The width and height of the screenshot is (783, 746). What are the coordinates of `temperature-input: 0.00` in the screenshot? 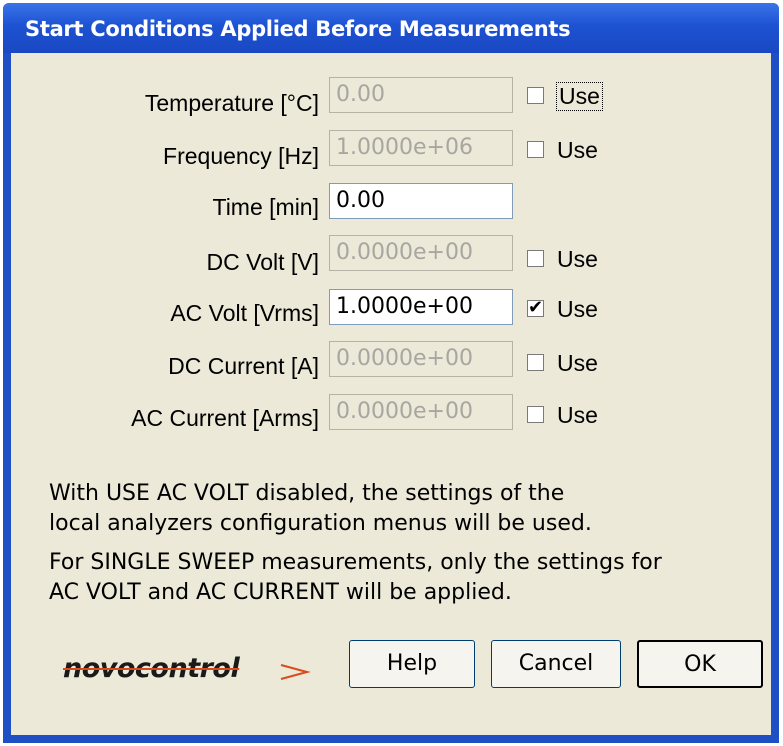 It's located at (421, 95).